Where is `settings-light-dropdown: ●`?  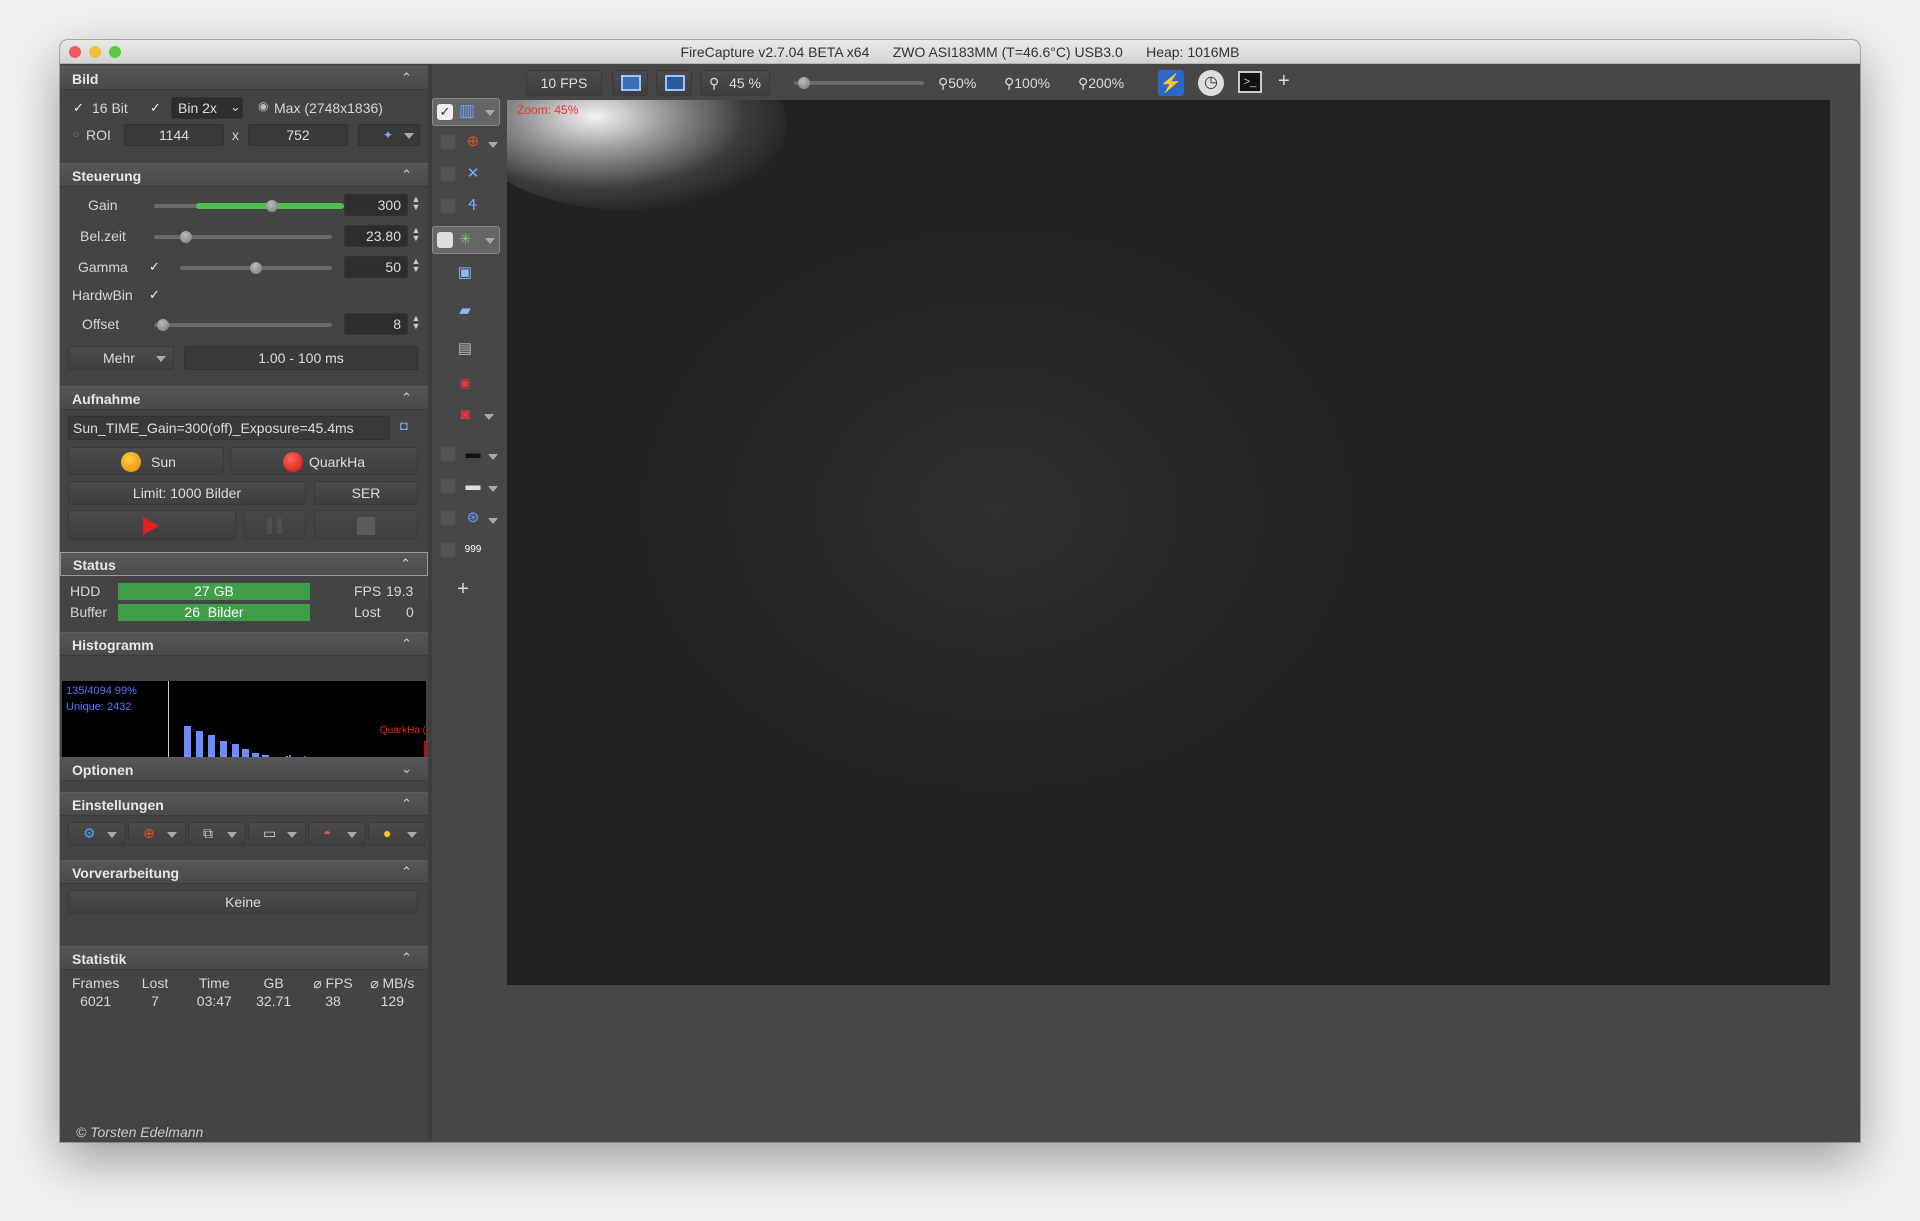 settings-light-dropdown: ● is located at coordinates (397, 834).